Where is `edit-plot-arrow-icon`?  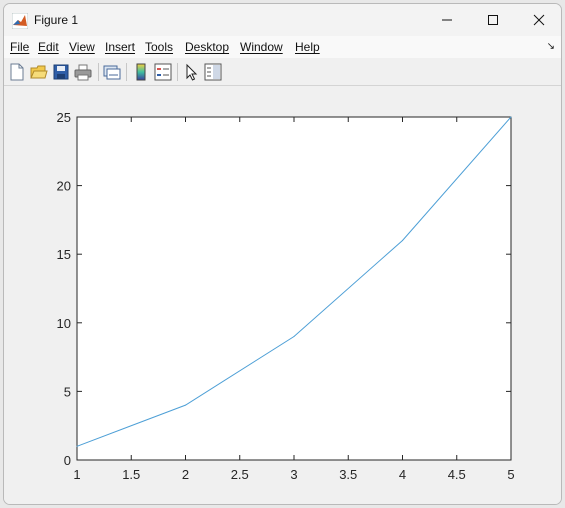
edit-plot-arrow-icon is located at coordinates (192, 72).